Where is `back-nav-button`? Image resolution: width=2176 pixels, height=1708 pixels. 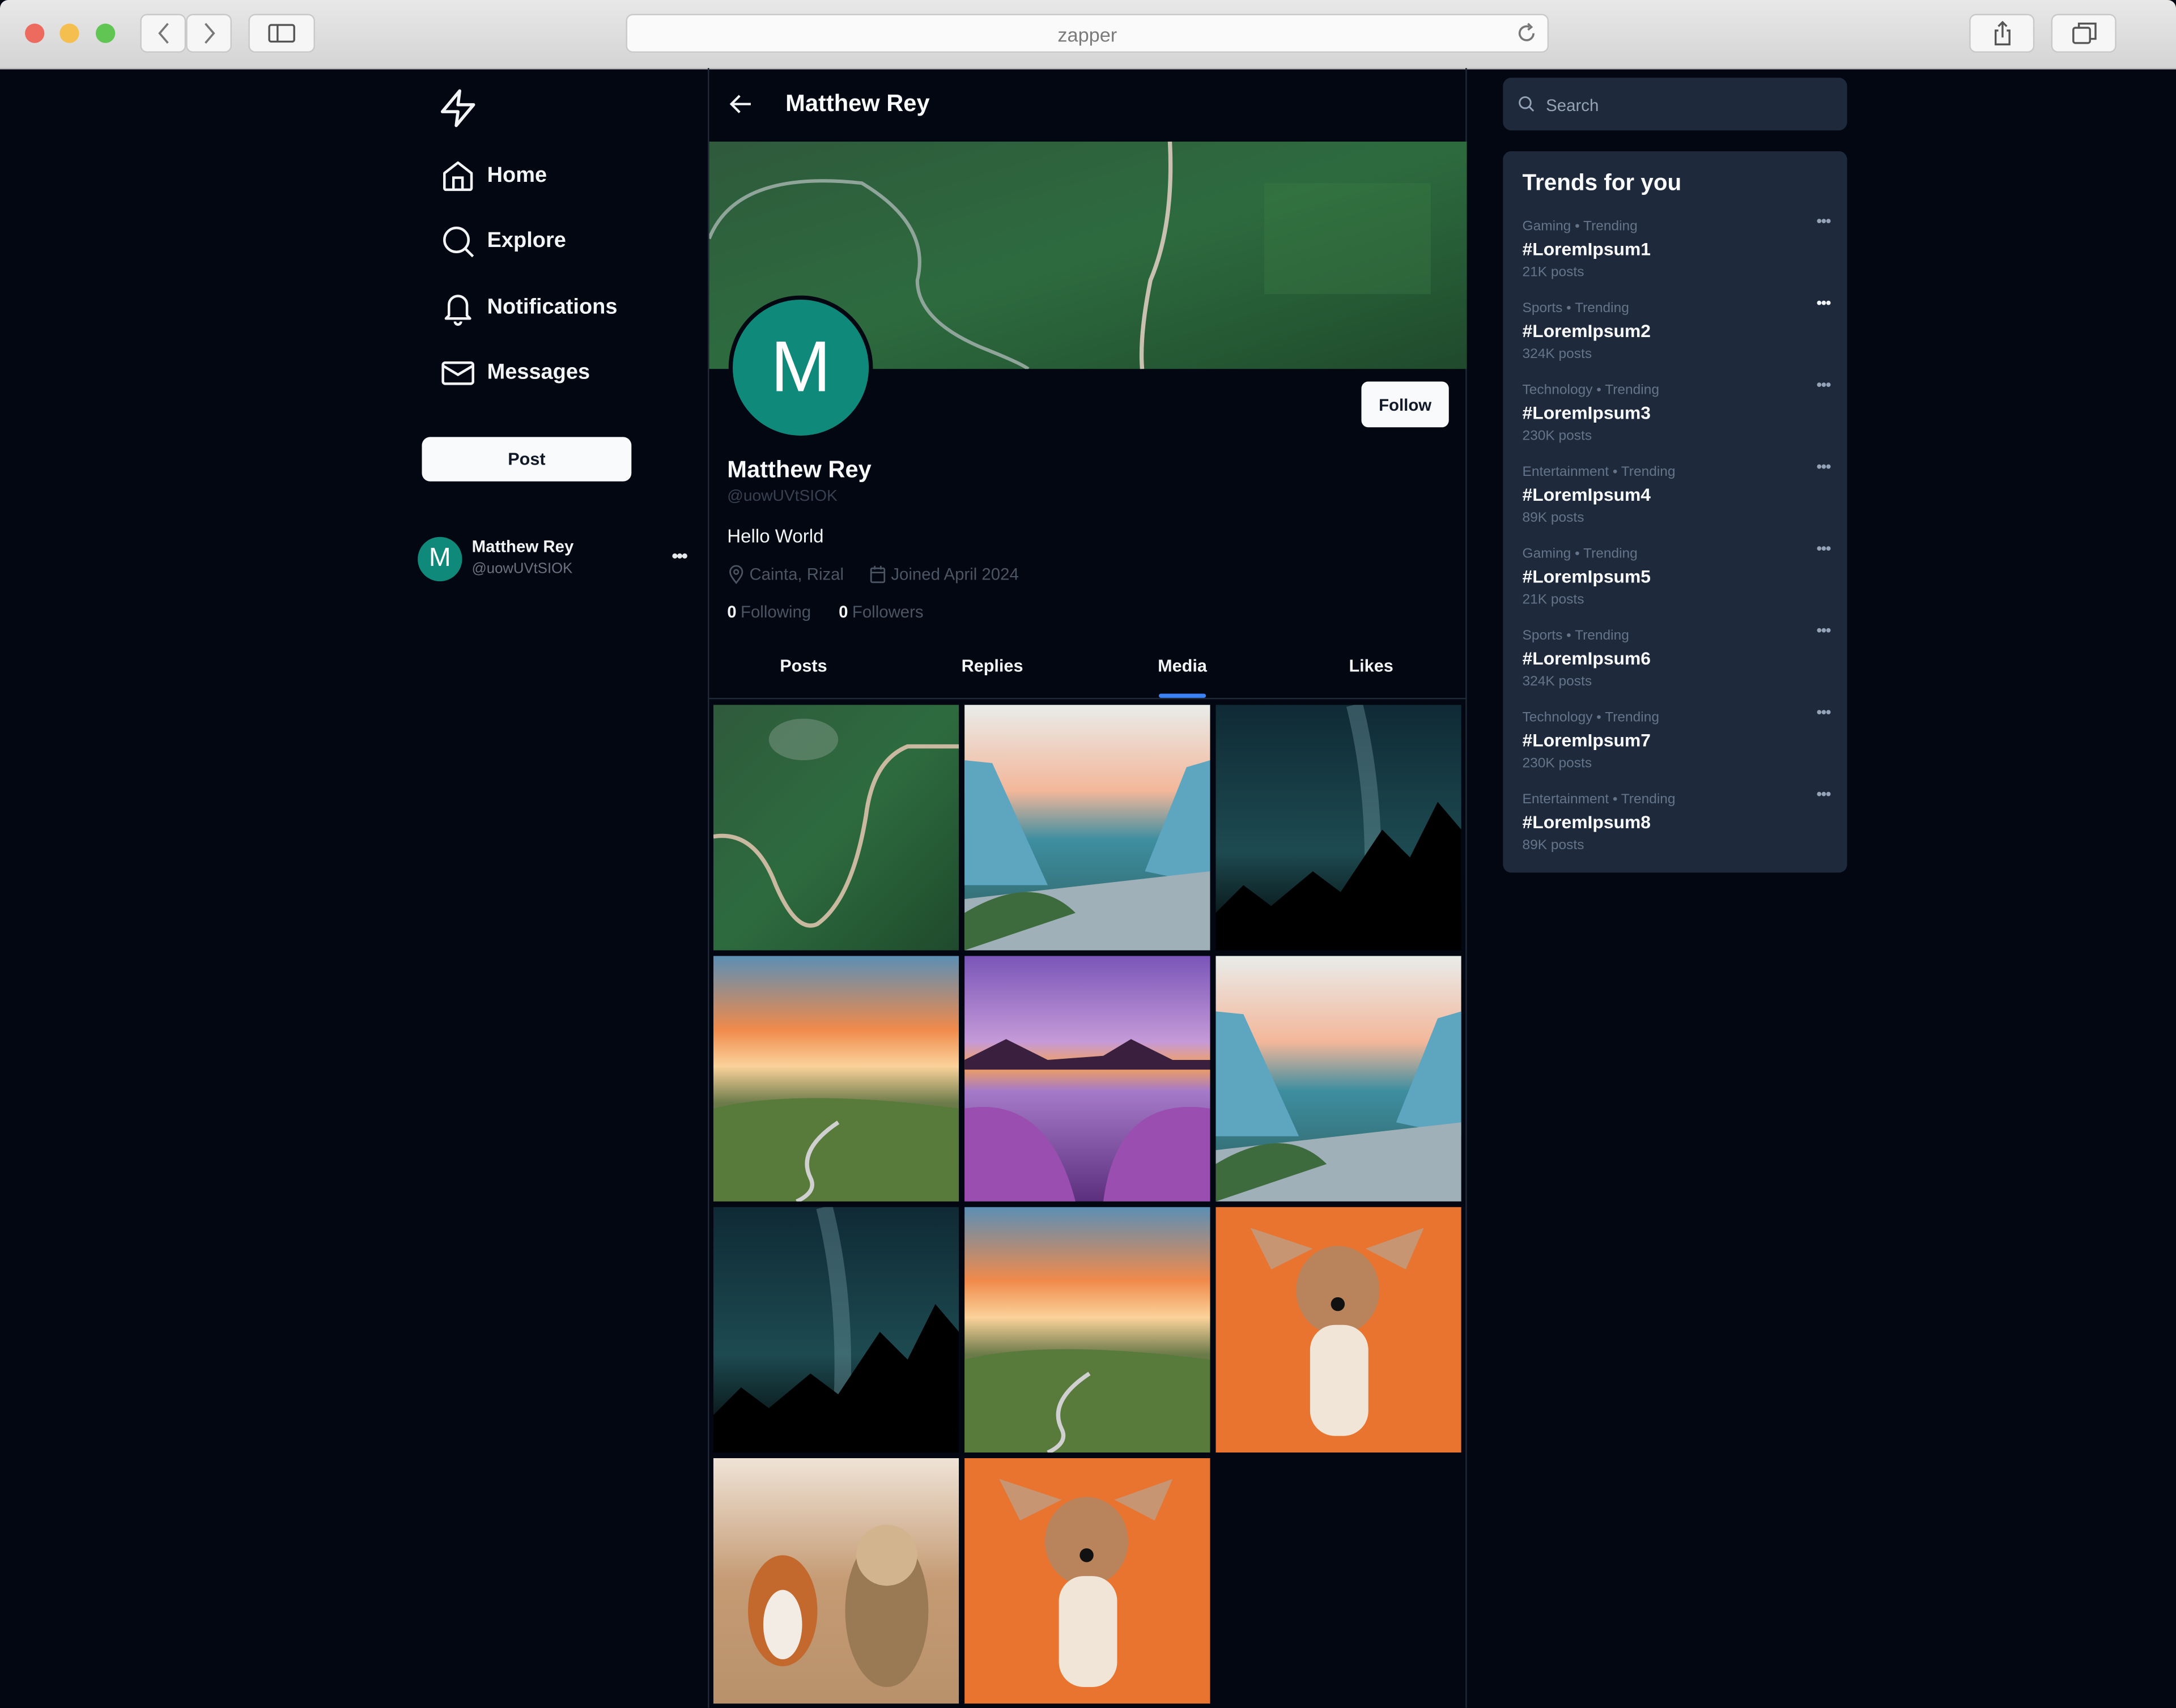
back-nav-button is located at coordinates (163, 33).